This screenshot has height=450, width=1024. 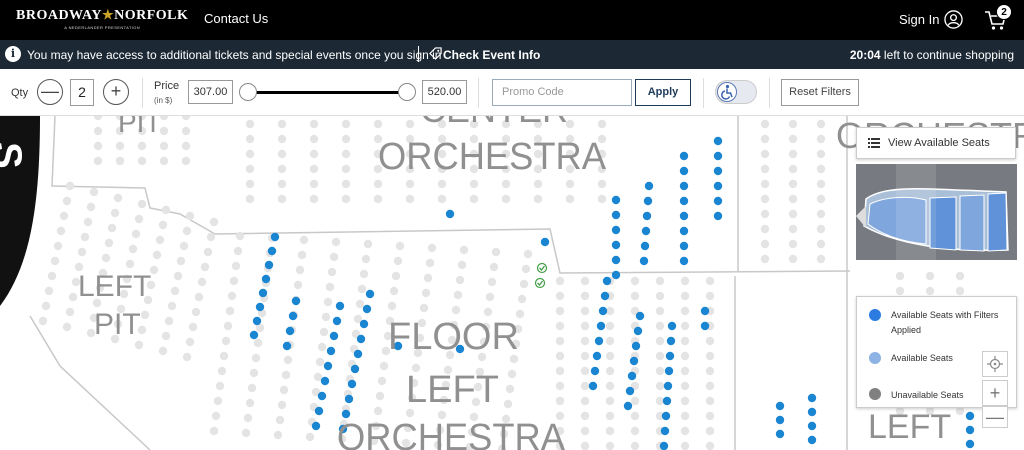 What do you see at coordinates (820, 92) in the screenshot?
I see `reset-filters-button: Reset Filters` at bounding box center [820, 92].